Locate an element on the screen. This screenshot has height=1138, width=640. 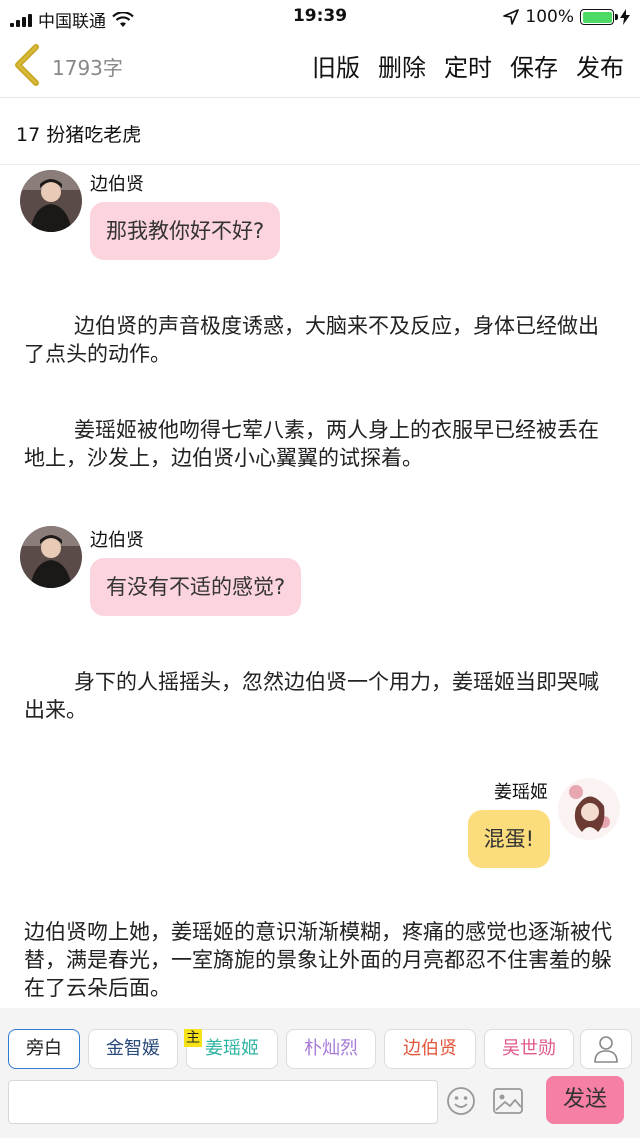
status-bar: 中国联通 19:39 100% is located at coordinates (320, 17).